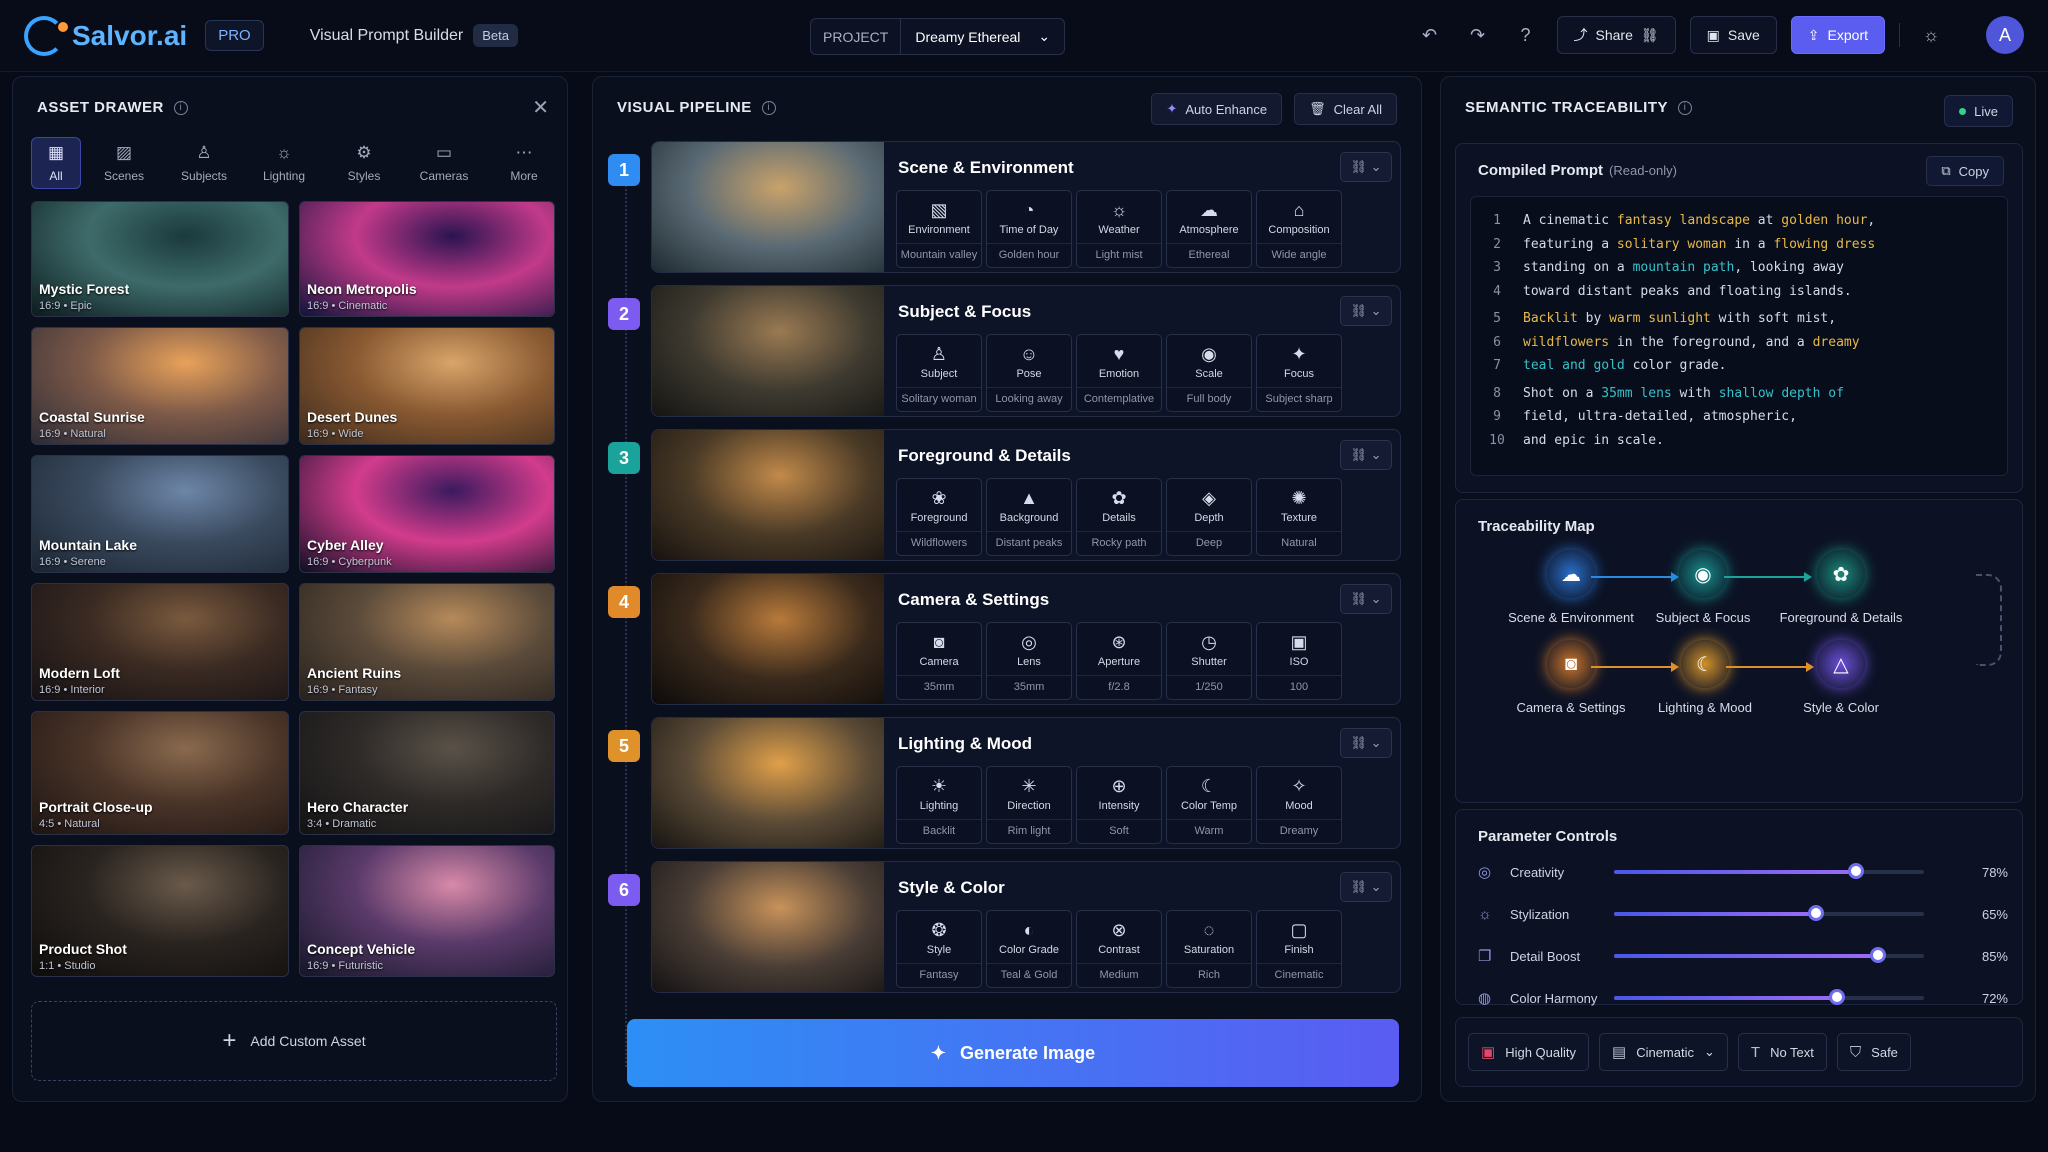 The height and width of the screenshot is (1152, 2048). What do you see at coordinates (624, 314) in the screenshot?
I see `step-number-badge: 2` at bounding box center [624, 314].